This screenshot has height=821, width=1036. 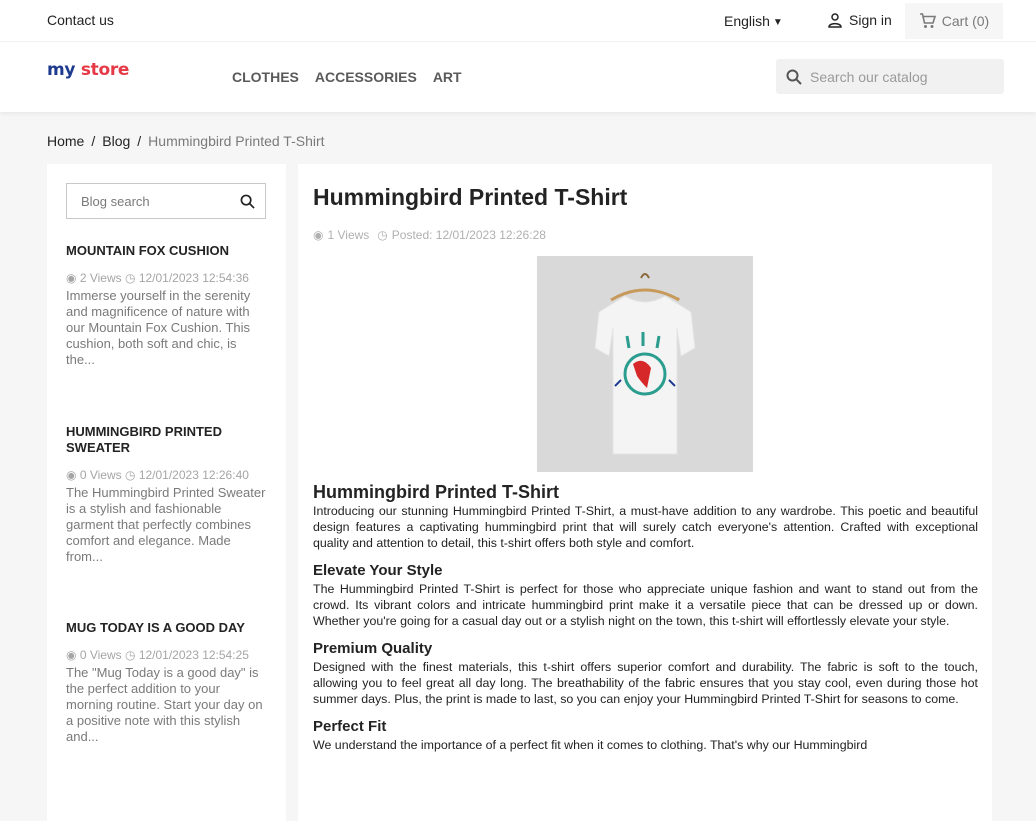 What do you see at coordinates (645, 364) in the screenshot?
I see `tshirt-product-image` at bounding box center [645, 364].